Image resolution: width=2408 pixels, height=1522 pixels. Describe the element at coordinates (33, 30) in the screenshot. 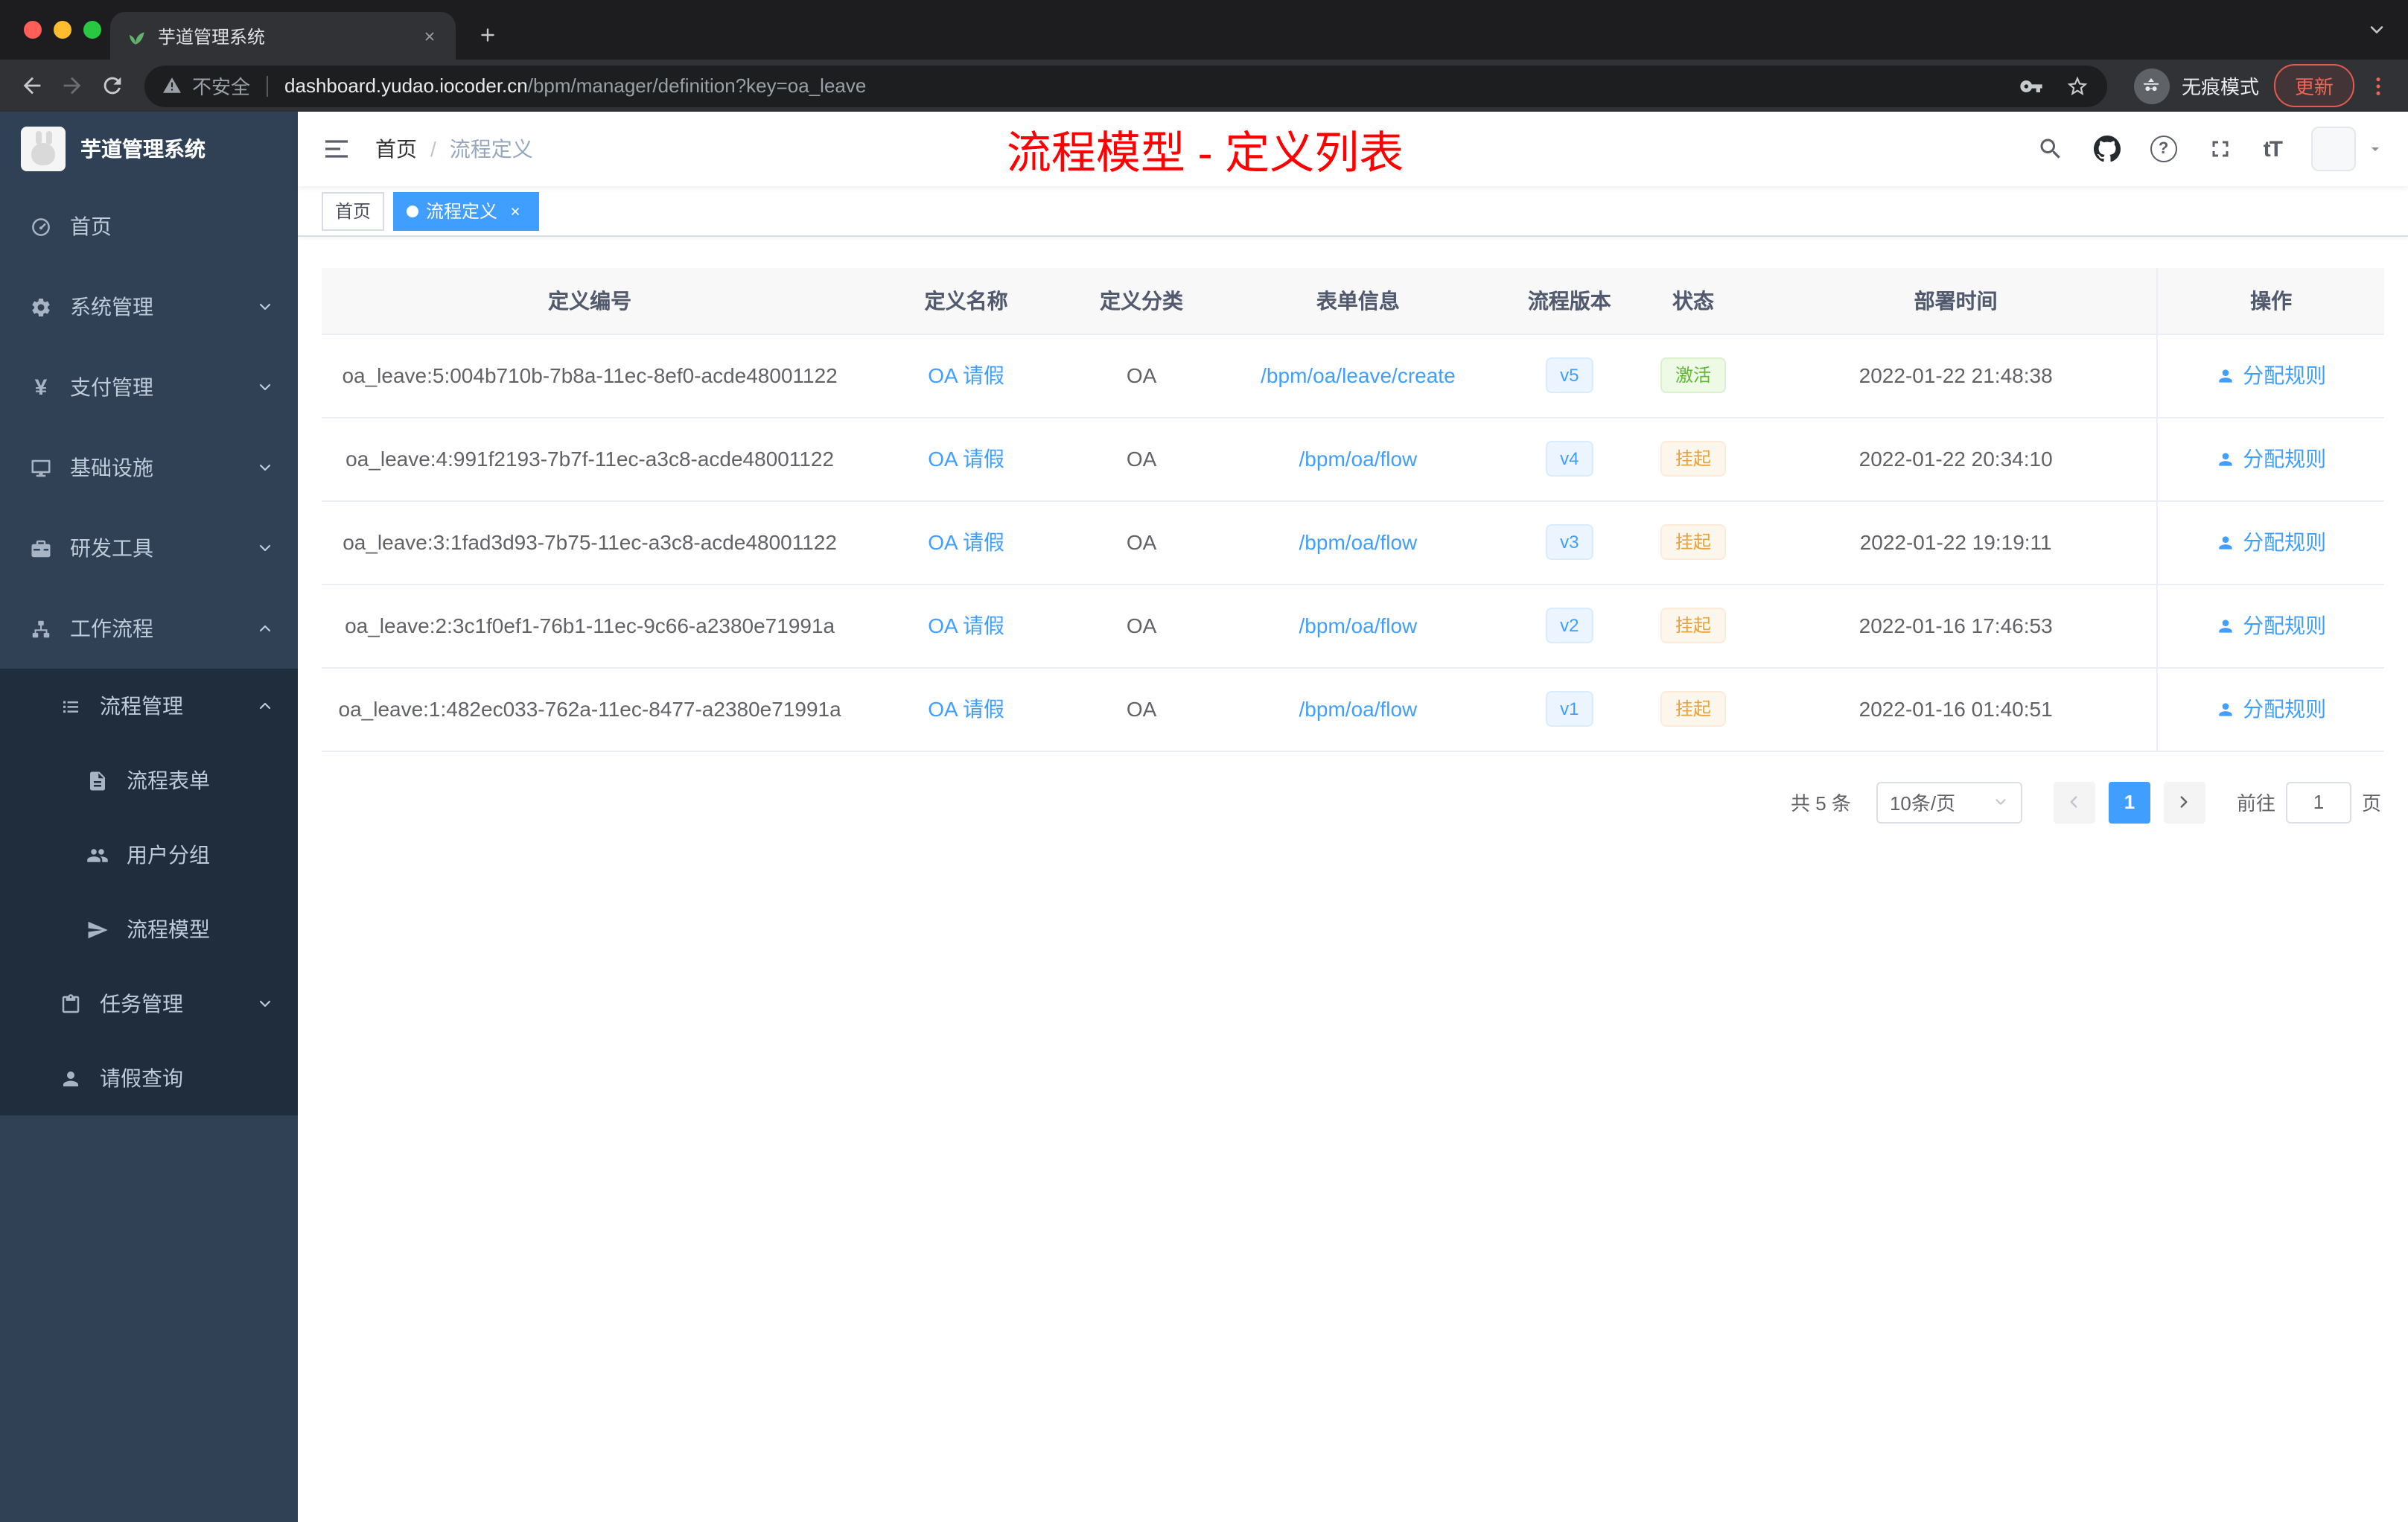

I see `window-close-button` at that location.